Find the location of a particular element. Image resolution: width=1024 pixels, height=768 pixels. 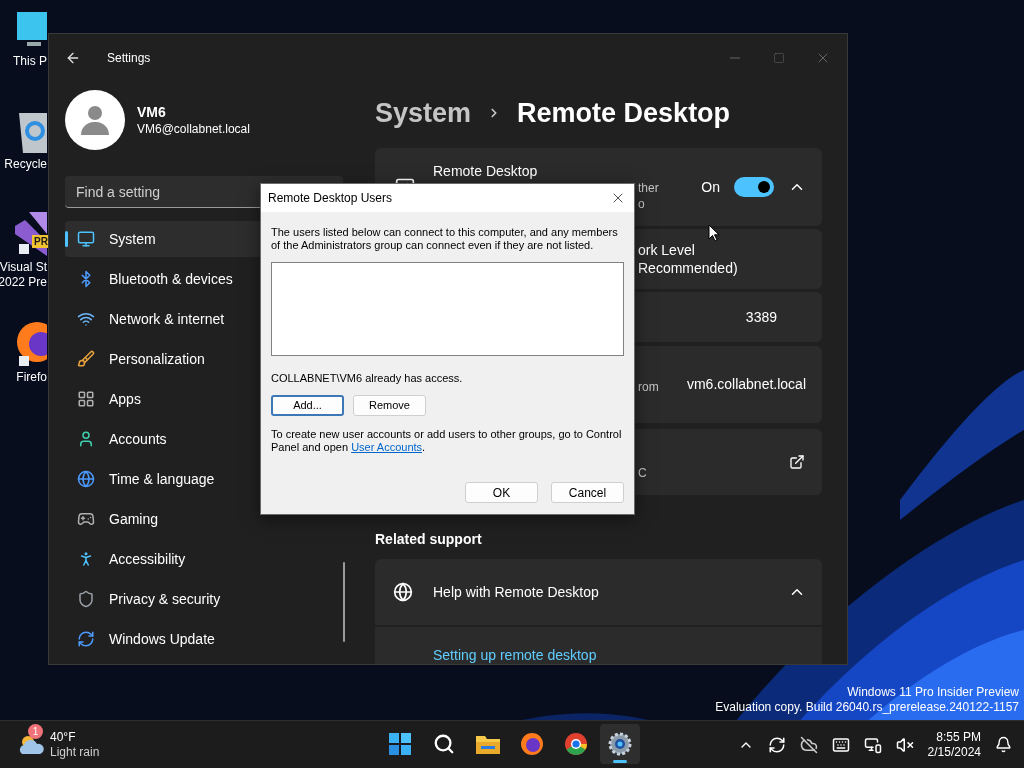

desktop-icon-label: This P is located at coordinates (30, 61).